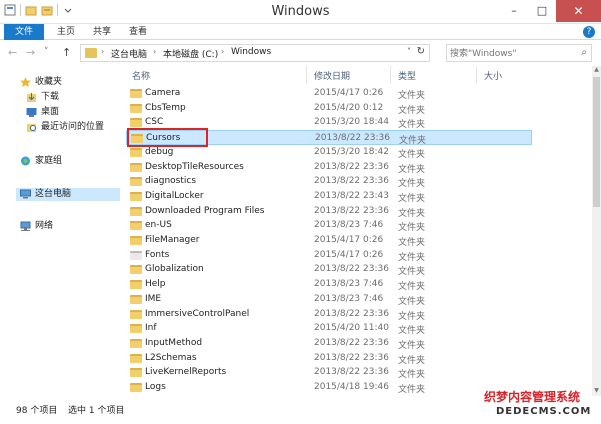 This screenshot has height=424, width=601. What do you see at coordinates (329, 299) in the screenshot?
I see `table-row: IME 2013/8/23 7:46 文件夹` at bounding box center [329, 299].